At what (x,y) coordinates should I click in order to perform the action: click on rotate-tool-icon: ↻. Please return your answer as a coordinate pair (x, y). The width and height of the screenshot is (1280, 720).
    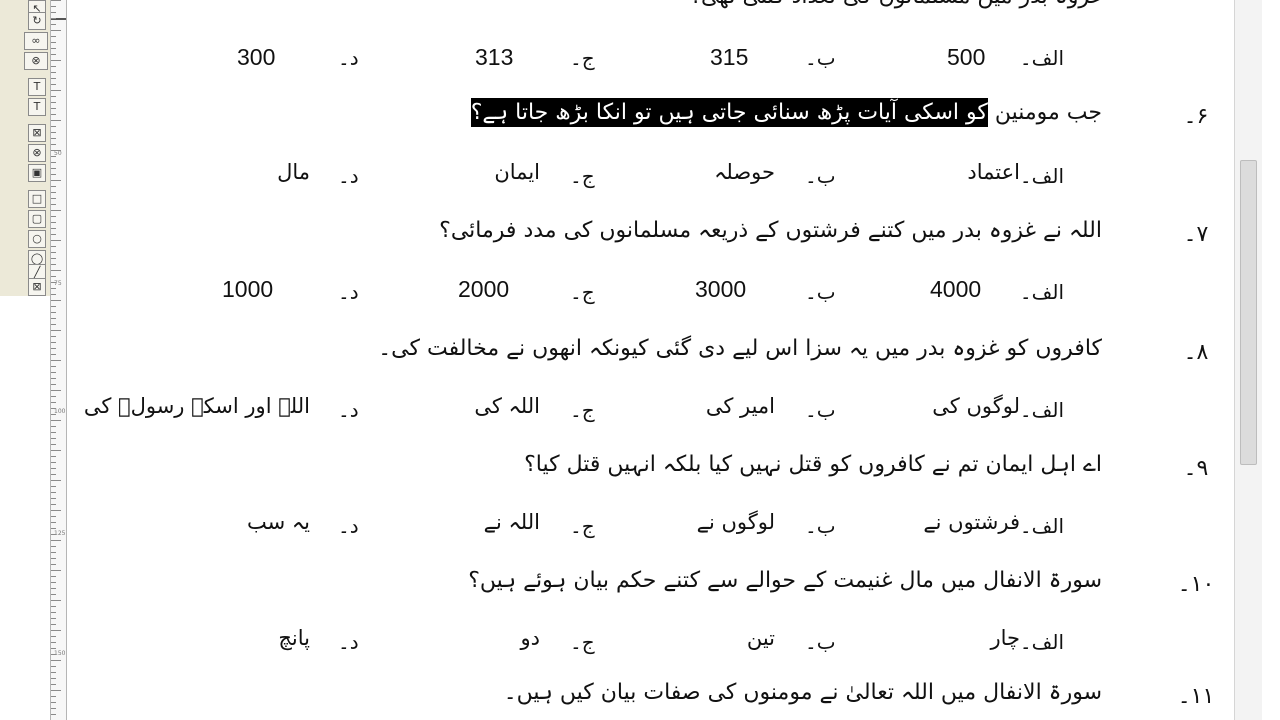
    Looking at the image, I should click on (37, 21).